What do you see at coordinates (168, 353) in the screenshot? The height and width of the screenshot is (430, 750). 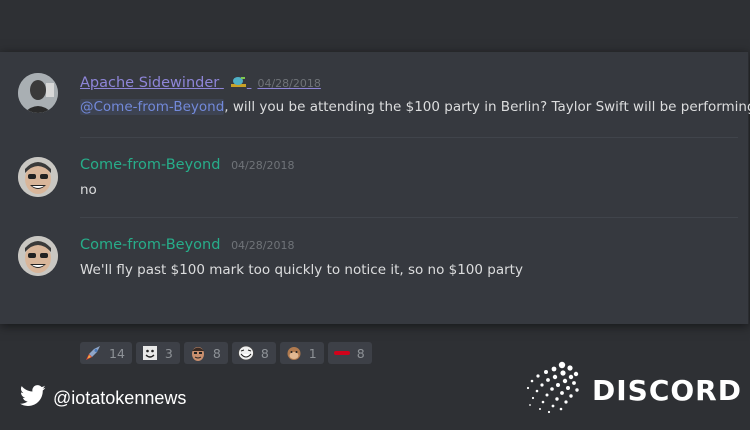 I see `reaction-count: 3` at bounding box center [168, 353].